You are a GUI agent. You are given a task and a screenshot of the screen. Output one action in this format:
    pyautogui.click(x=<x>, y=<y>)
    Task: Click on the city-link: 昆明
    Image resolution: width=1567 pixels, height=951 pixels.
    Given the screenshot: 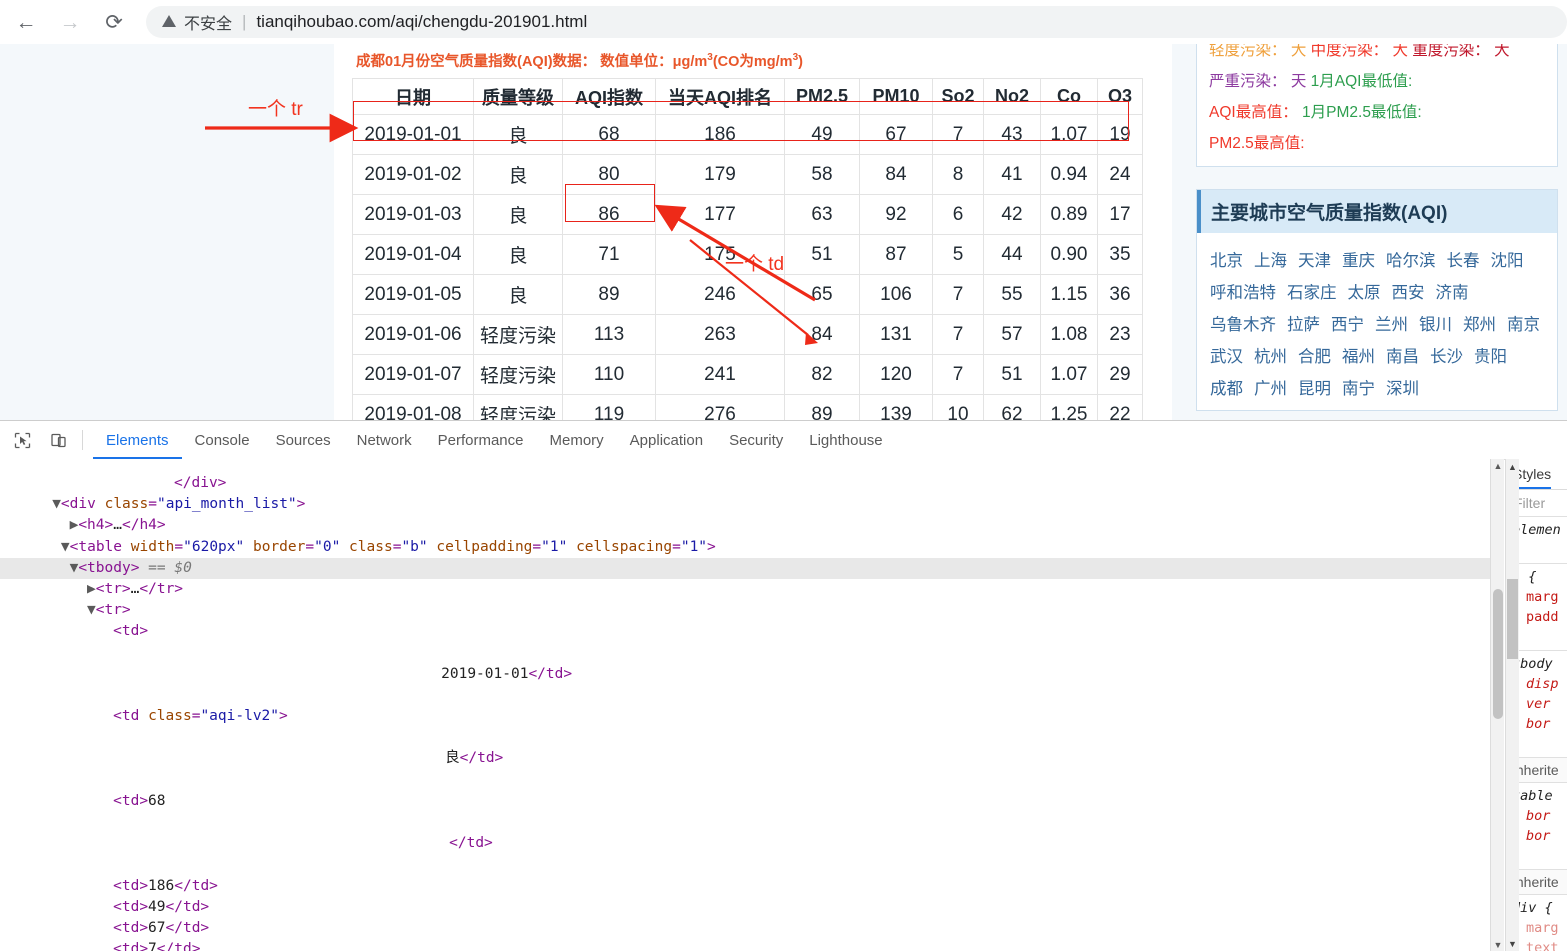 What is the action you would take?
    pyautogui.click(x=1314, y=389)
    